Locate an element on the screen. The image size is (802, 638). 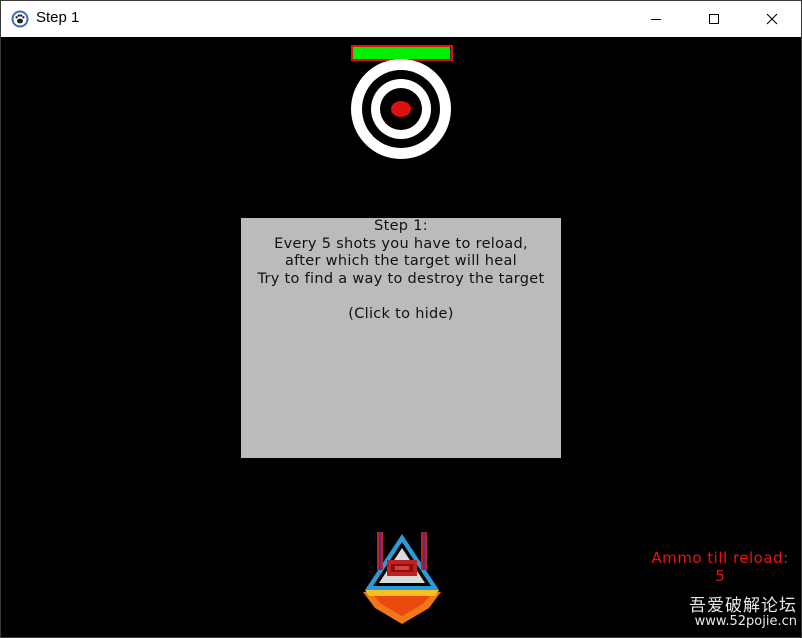
health-bar-fill is located at coordinates (402, 53).